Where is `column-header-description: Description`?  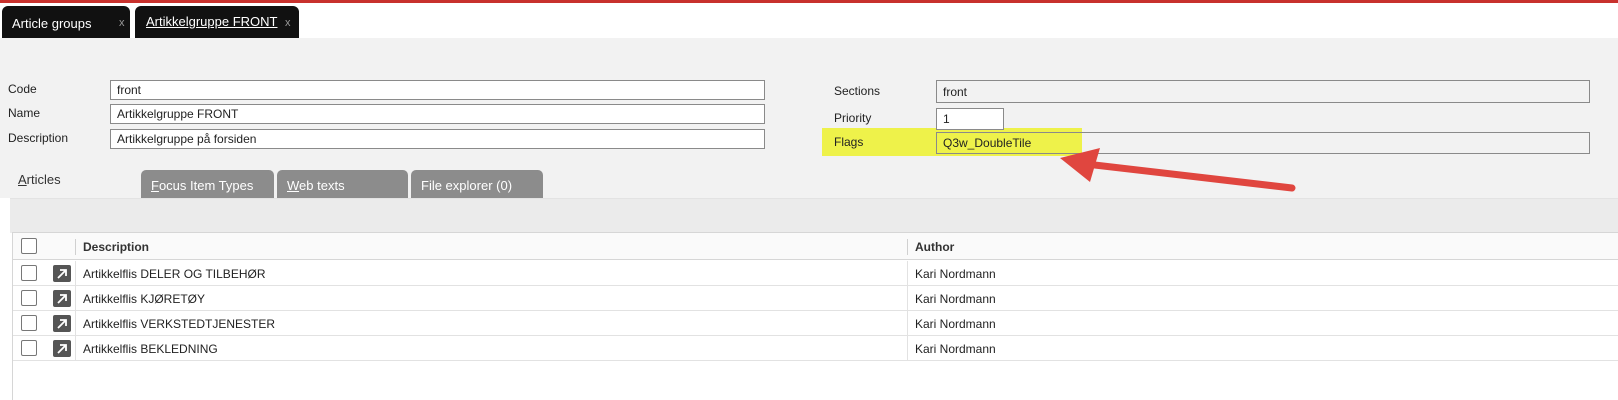
column-header-description: Description is located at coordinates (116, 247).